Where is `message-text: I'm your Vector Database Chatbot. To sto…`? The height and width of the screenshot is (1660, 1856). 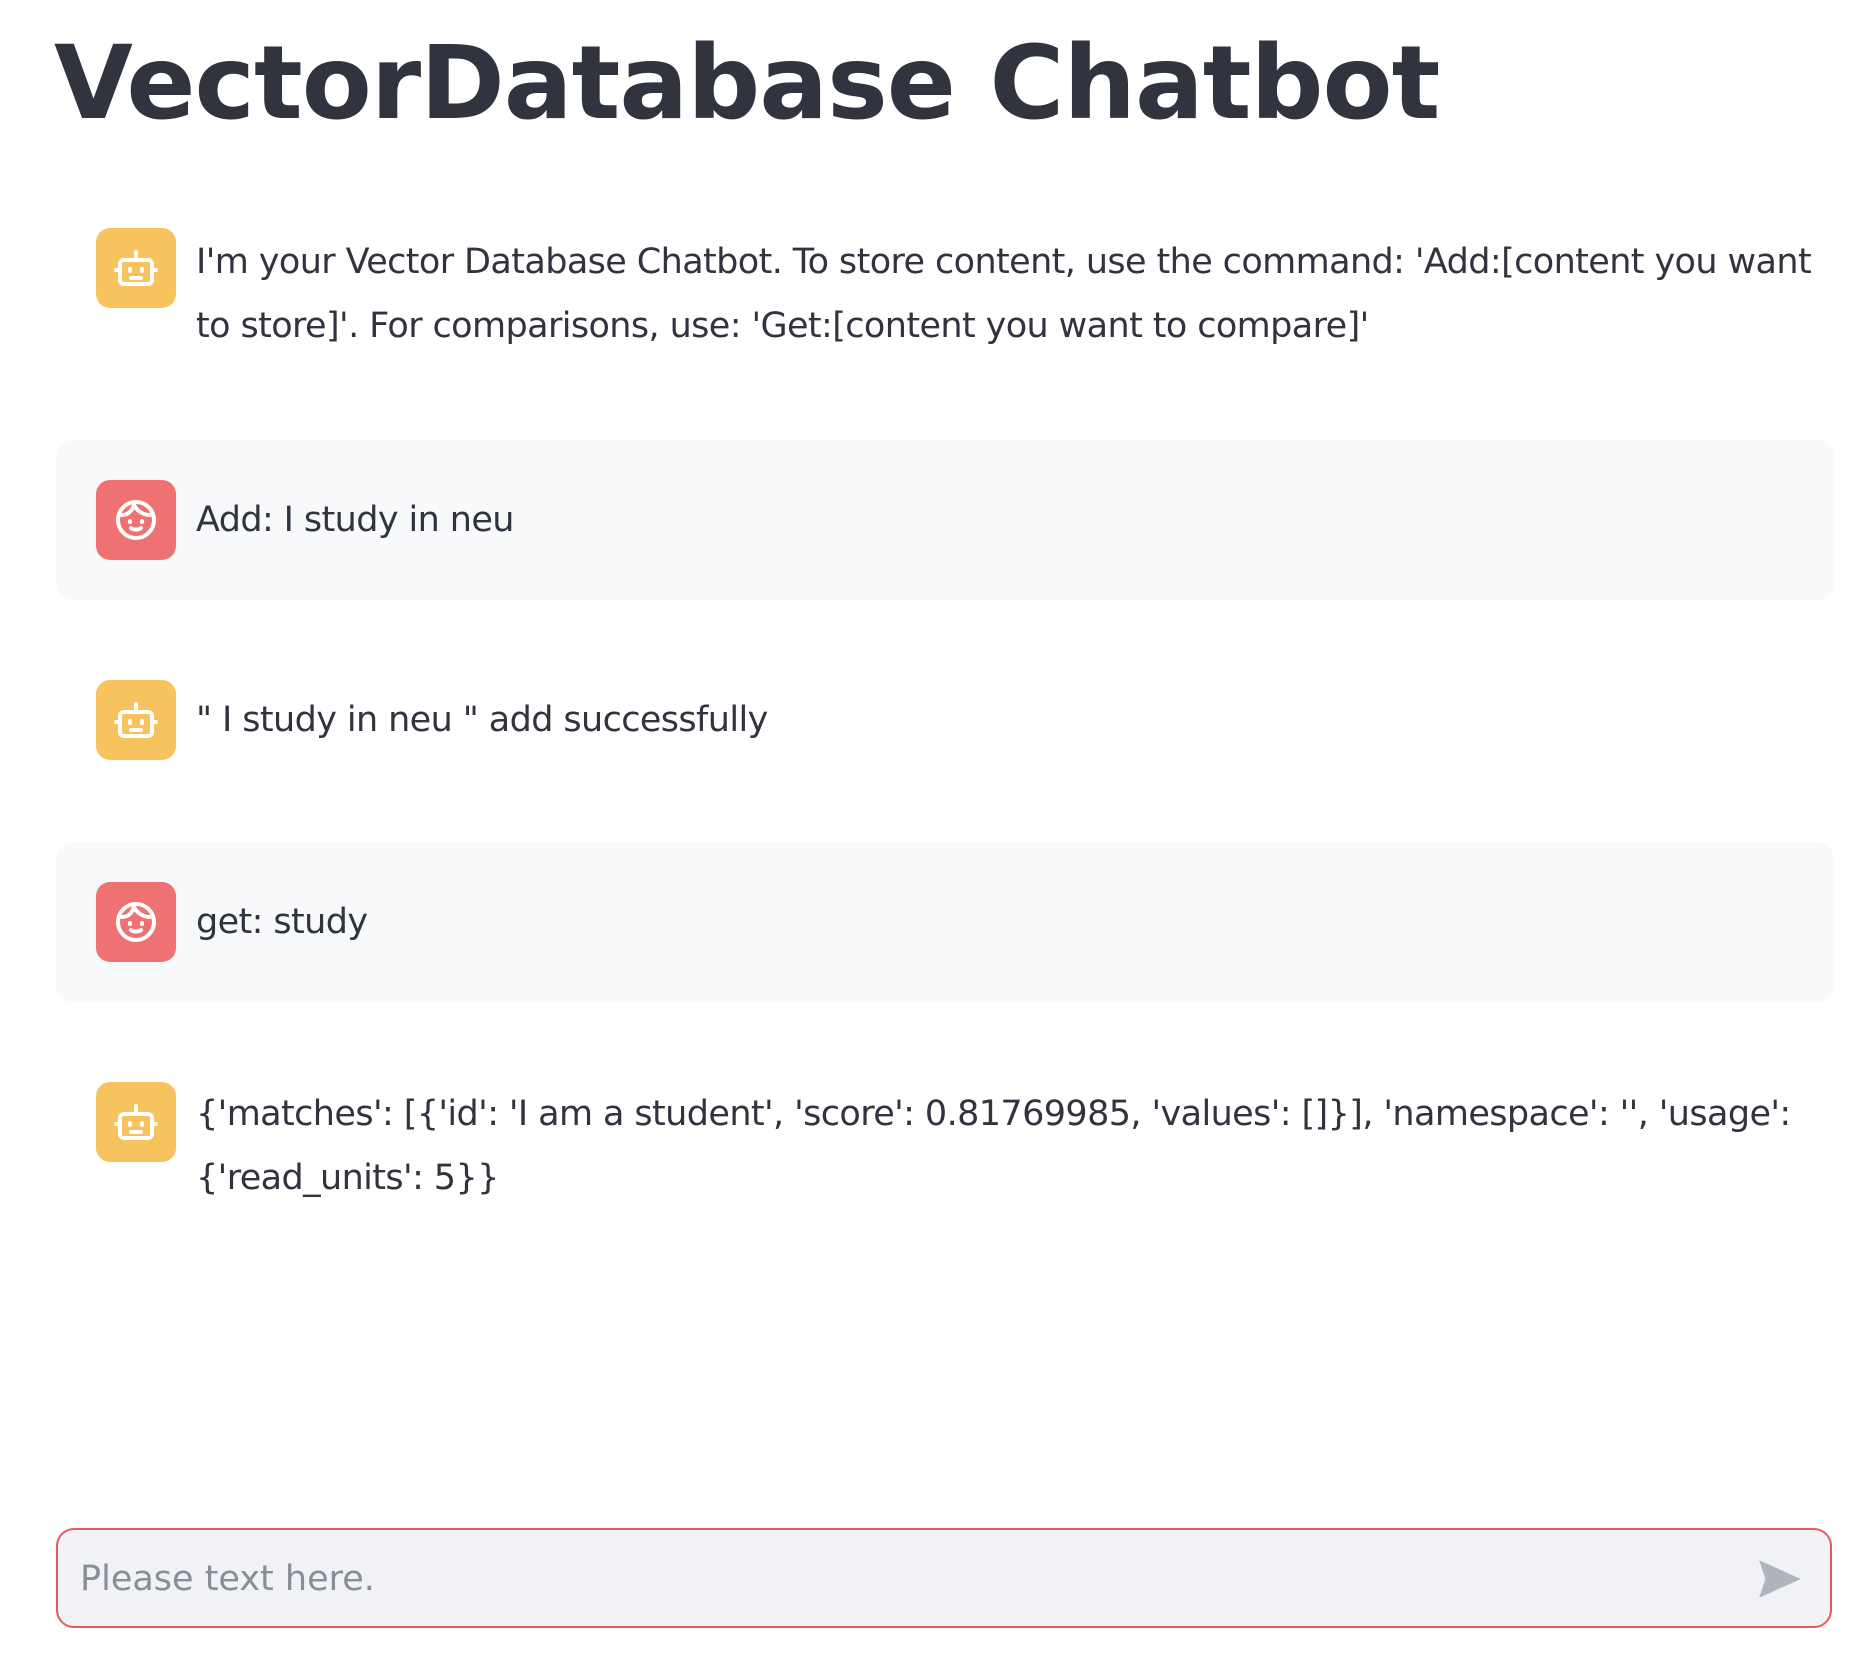 message-text: I'm your Vector Database Chatbot. To sto… is located at coordinates (1009, 294).